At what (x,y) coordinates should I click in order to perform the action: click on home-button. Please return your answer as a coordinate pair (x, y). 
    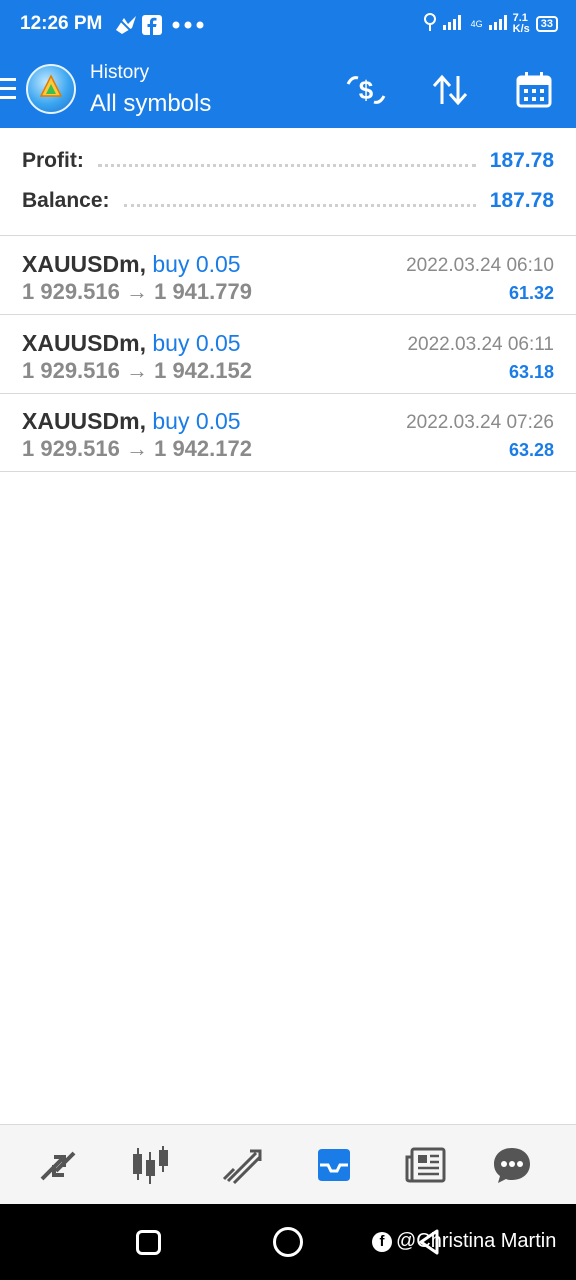
    Looking at the image, I should click on (288, 1242).